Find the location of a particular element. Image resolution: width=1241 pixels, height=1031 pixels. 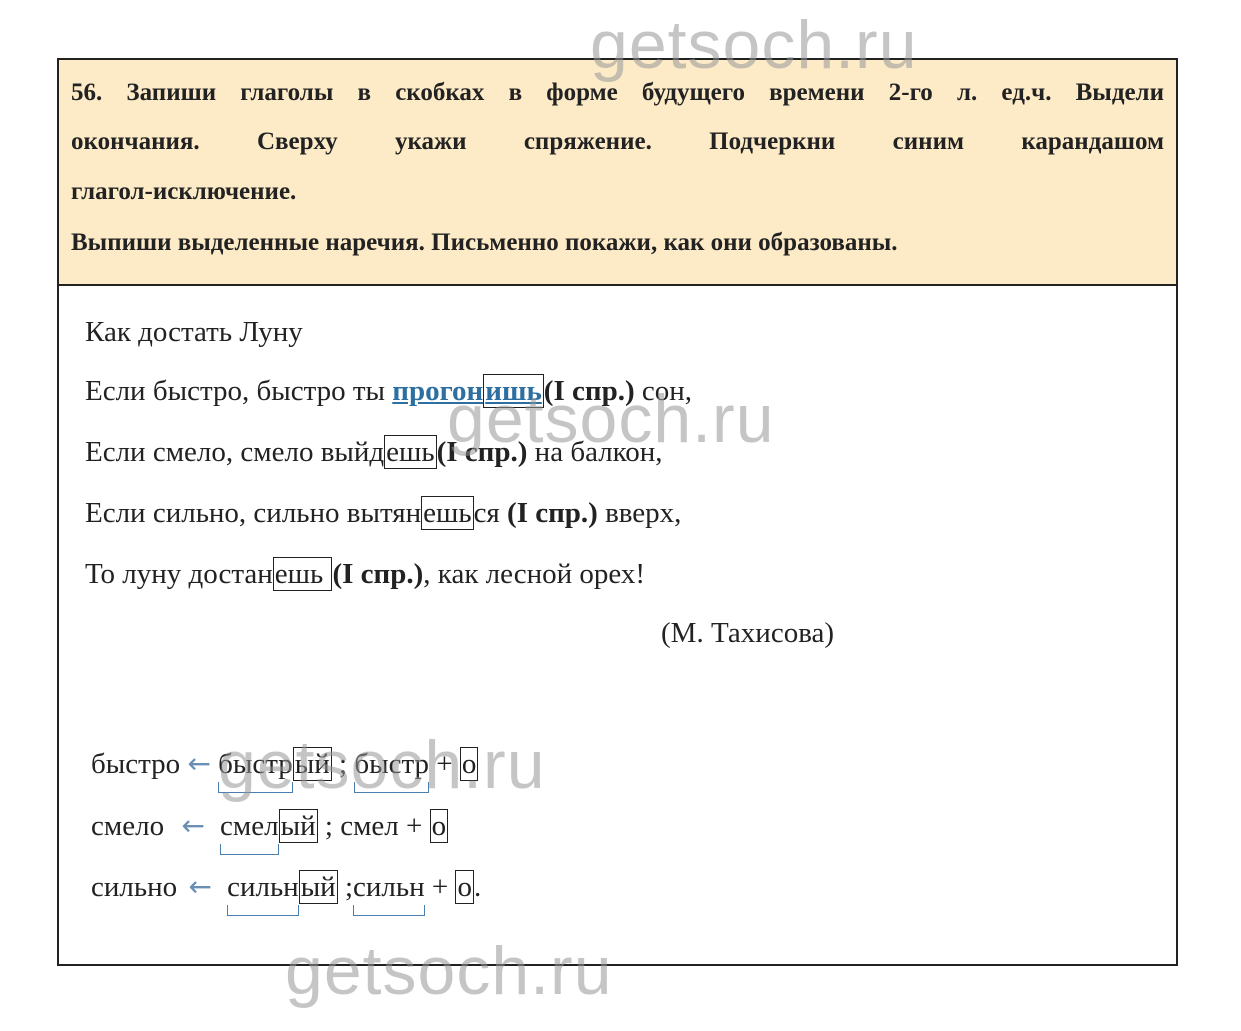

poem-line-3-end: вверх, is located at coordinates (639, 513).